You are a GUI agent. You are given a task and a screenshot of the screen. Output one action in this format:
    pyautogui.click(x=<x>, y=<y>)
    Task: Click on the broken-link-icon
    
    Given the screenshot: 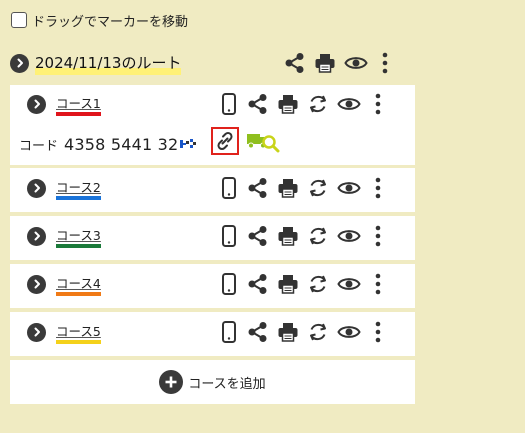 What is the action you would take?
    pyautogui.click(x=225, y=141)
    